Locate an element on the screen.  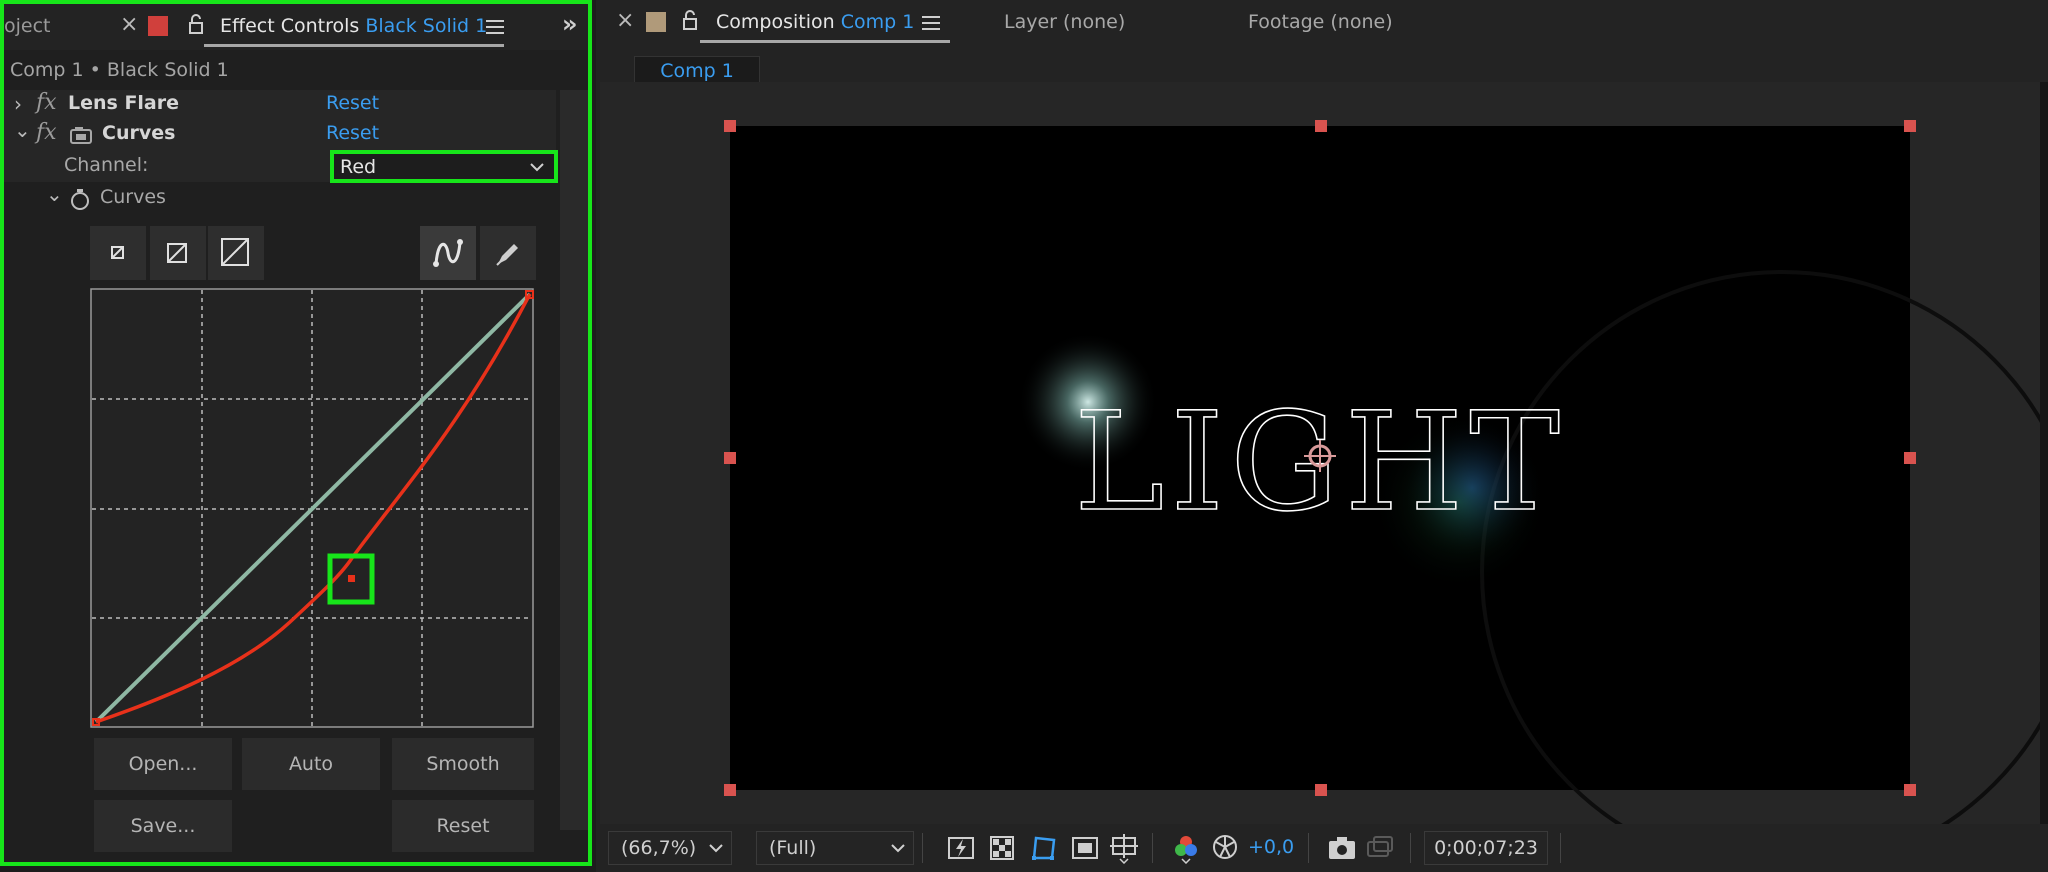
tab-effect-controls-label: Effect Controls is located at coordinates (290, 26).